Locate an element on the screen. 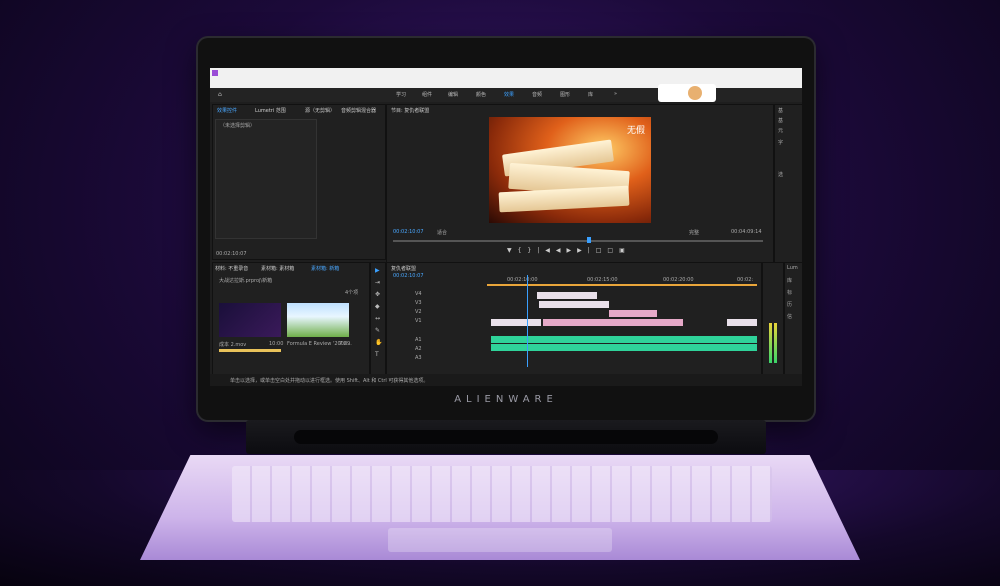  timeline-title: 复仇者联盟 is located at coordinates (404, 269).